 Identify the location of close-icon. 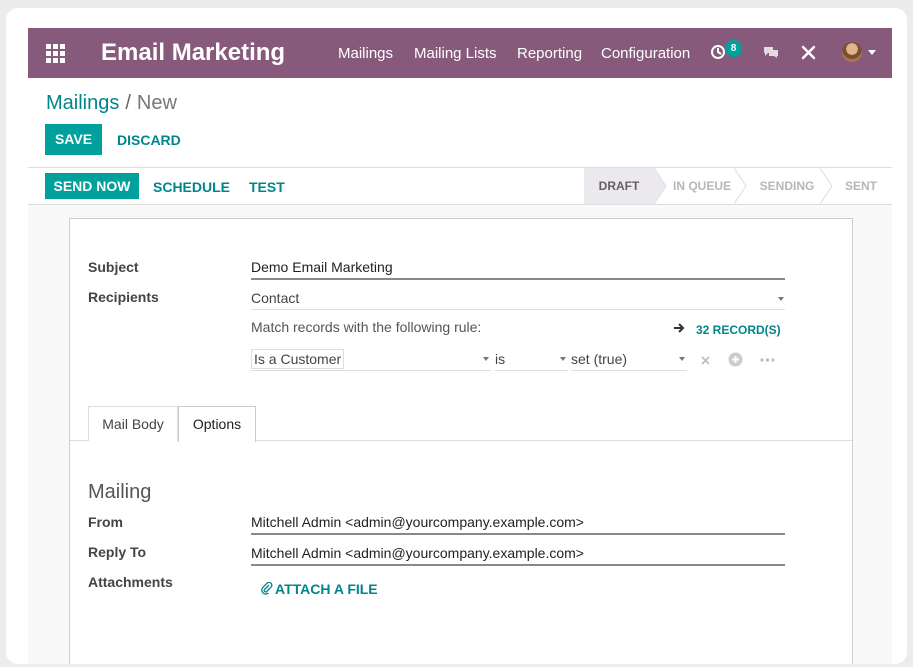
(705, 360).